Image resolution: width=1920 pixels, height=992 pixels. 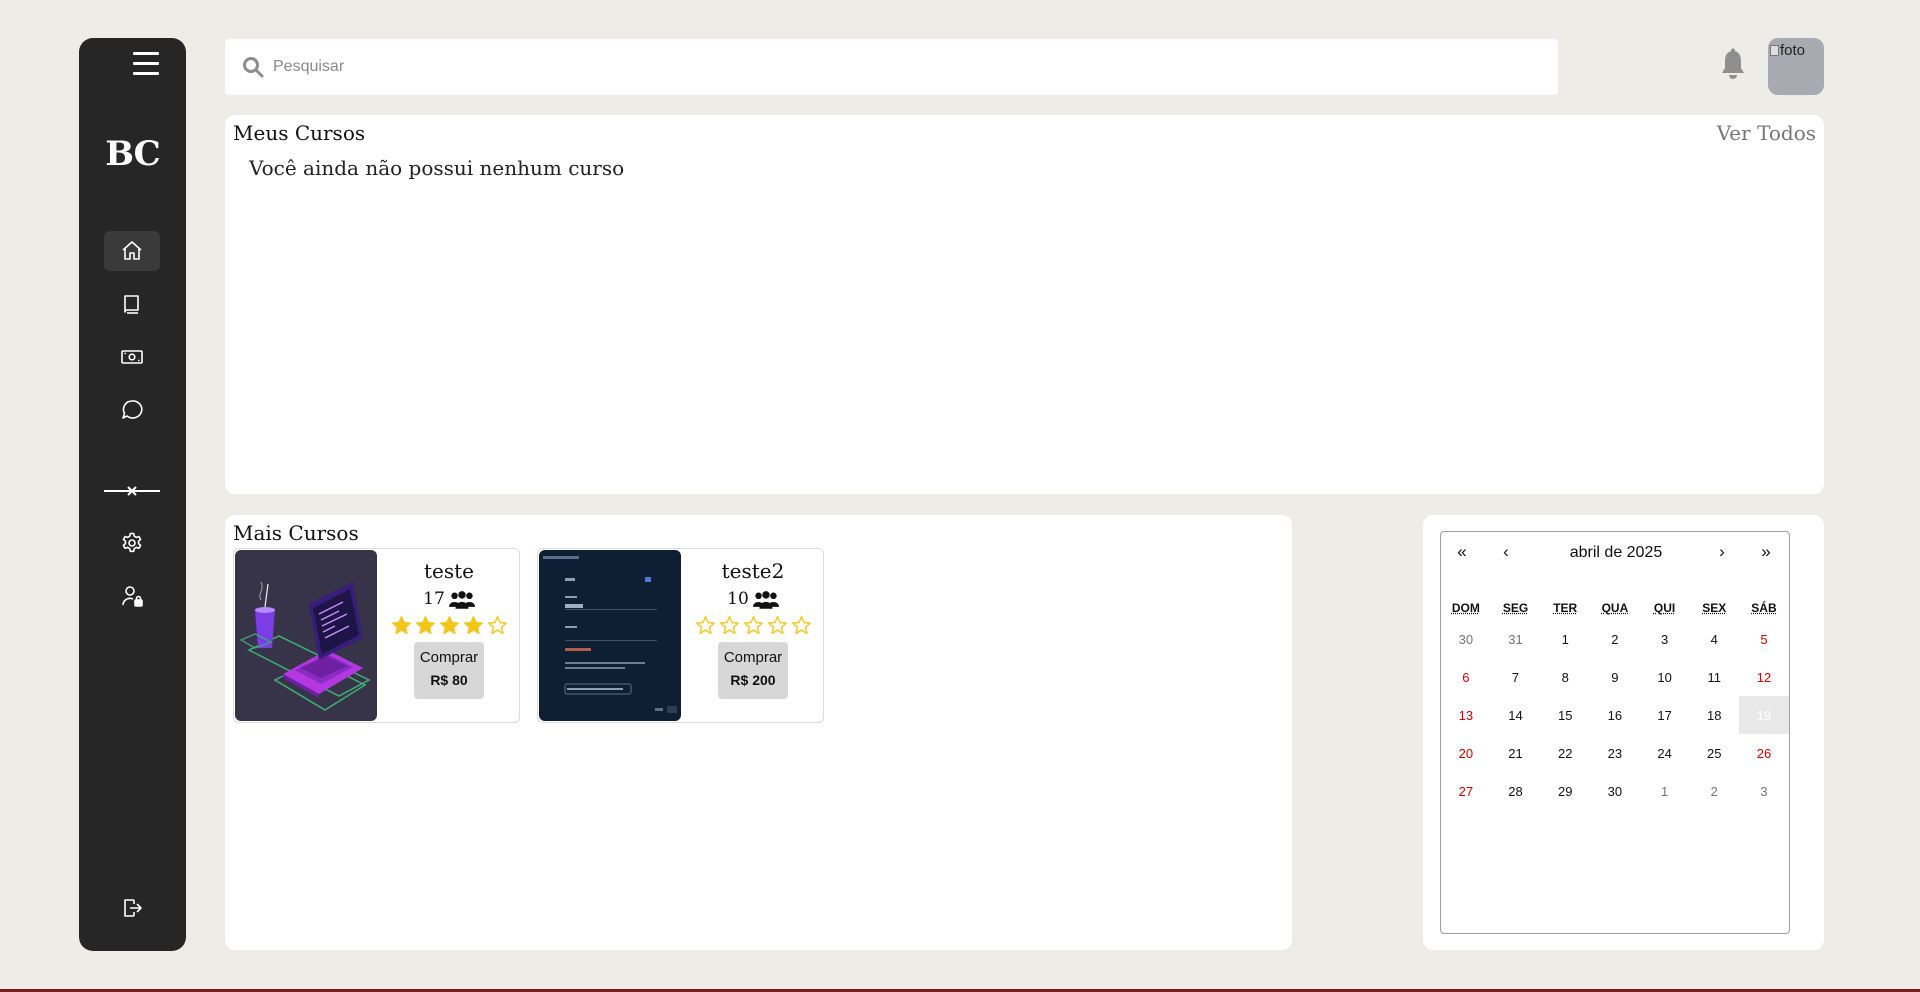 What do you see at coordinates (1665, 753) in the screenshot?
I see `calendar-day: 24` at bounding box center [1665, 753].